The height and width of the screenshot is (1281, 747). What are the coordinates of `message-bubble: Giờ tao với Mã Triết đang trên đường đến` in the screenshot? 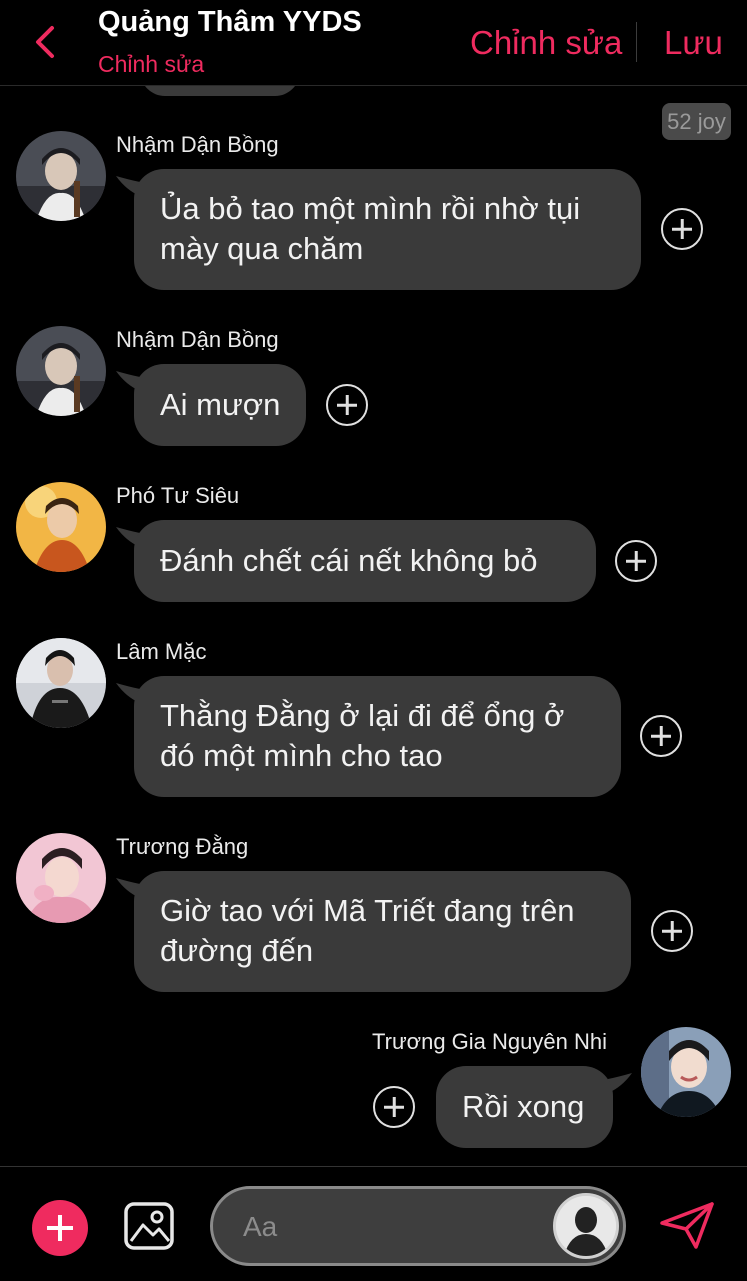 It's located at (382, 931).